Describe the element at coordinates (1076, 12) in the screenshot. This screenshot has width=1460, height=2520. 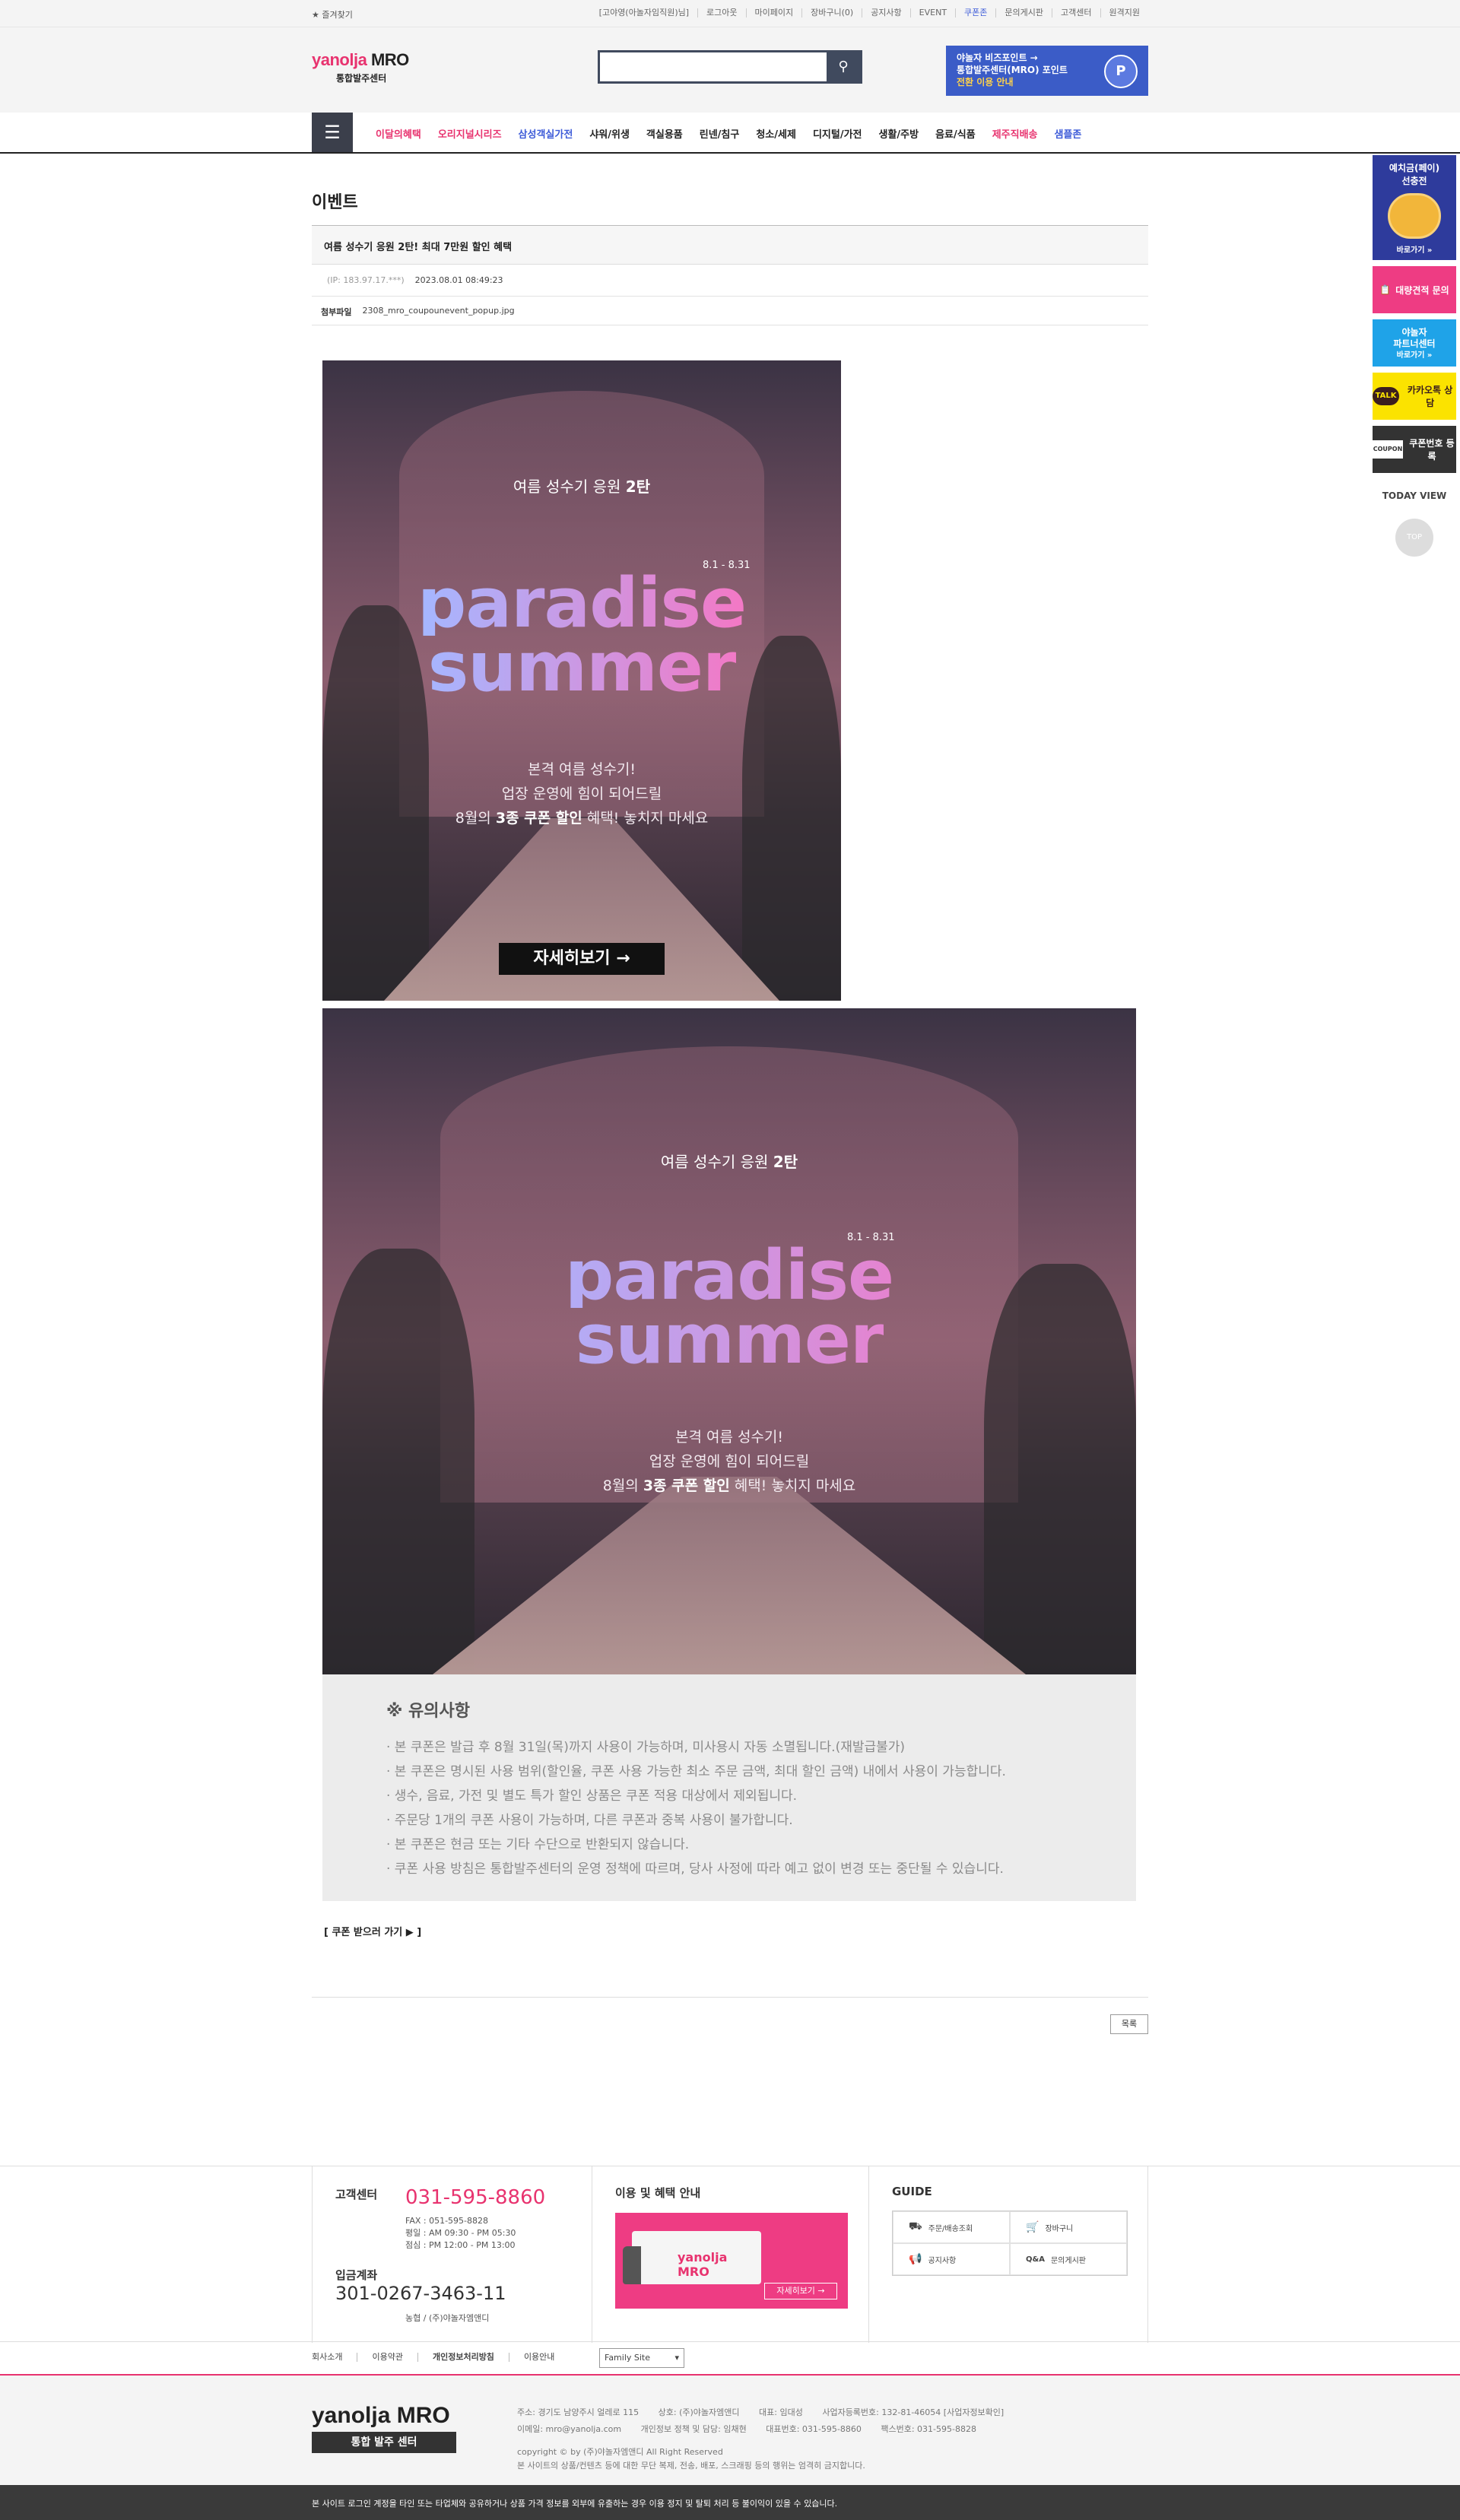
I see `customer-center-link: 고객센터` at that location.